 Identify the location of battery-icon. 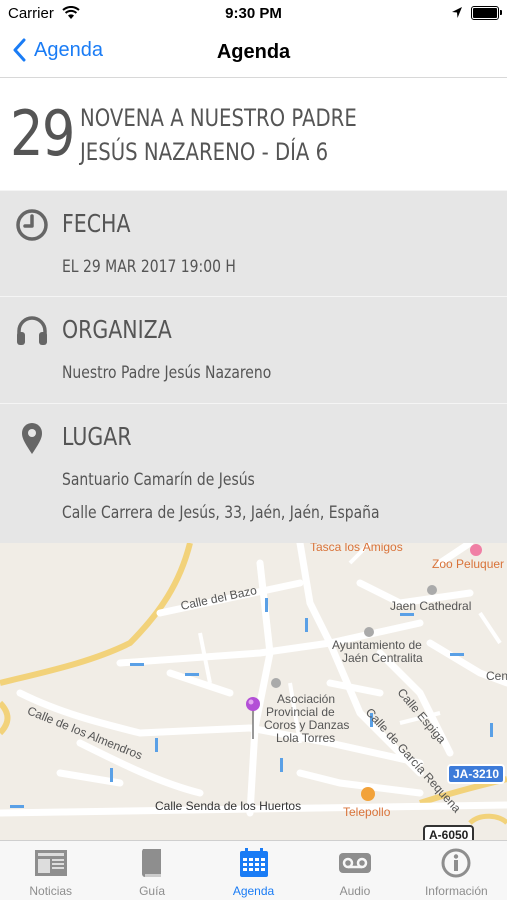
(486, 13).